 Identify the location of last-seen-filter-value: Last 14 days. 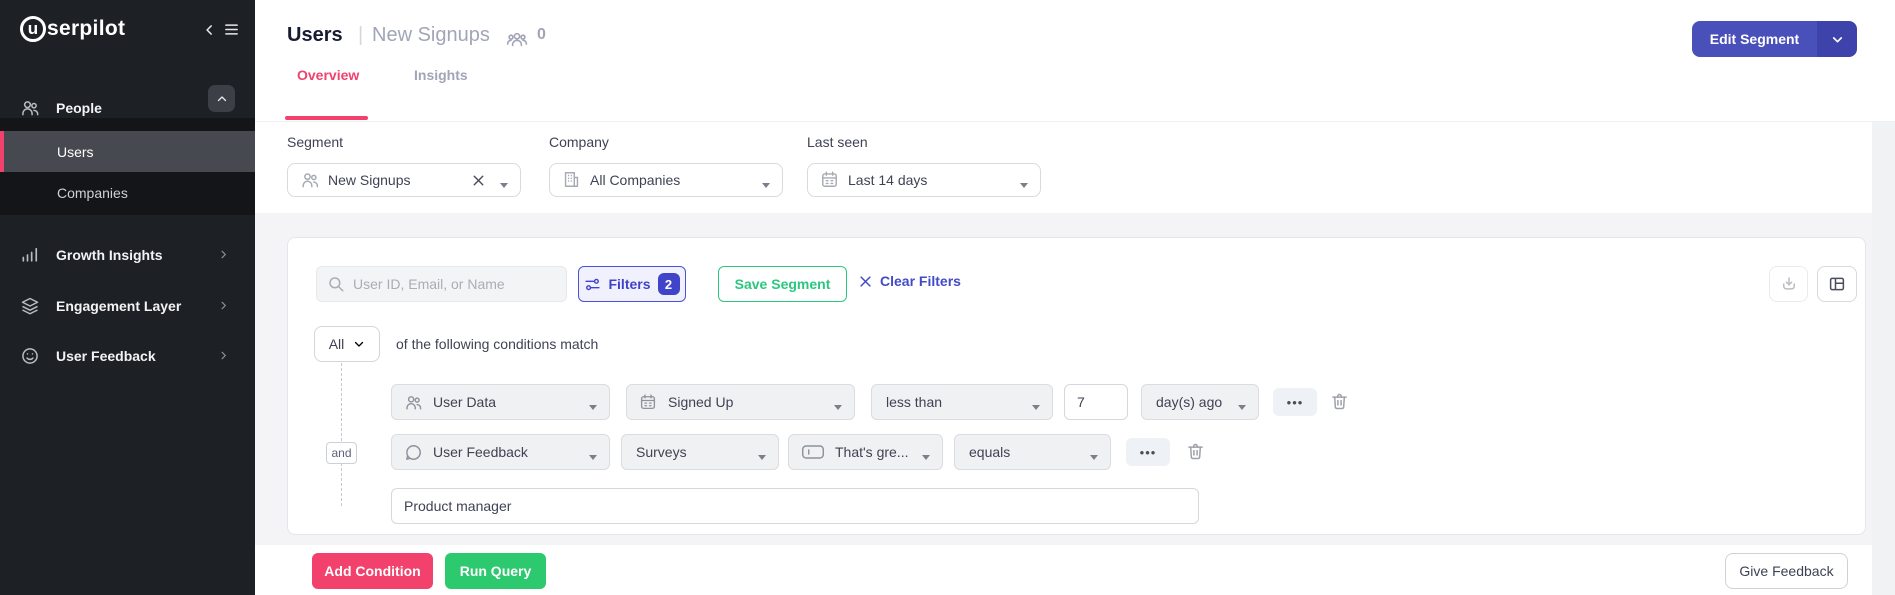
(888, 180).